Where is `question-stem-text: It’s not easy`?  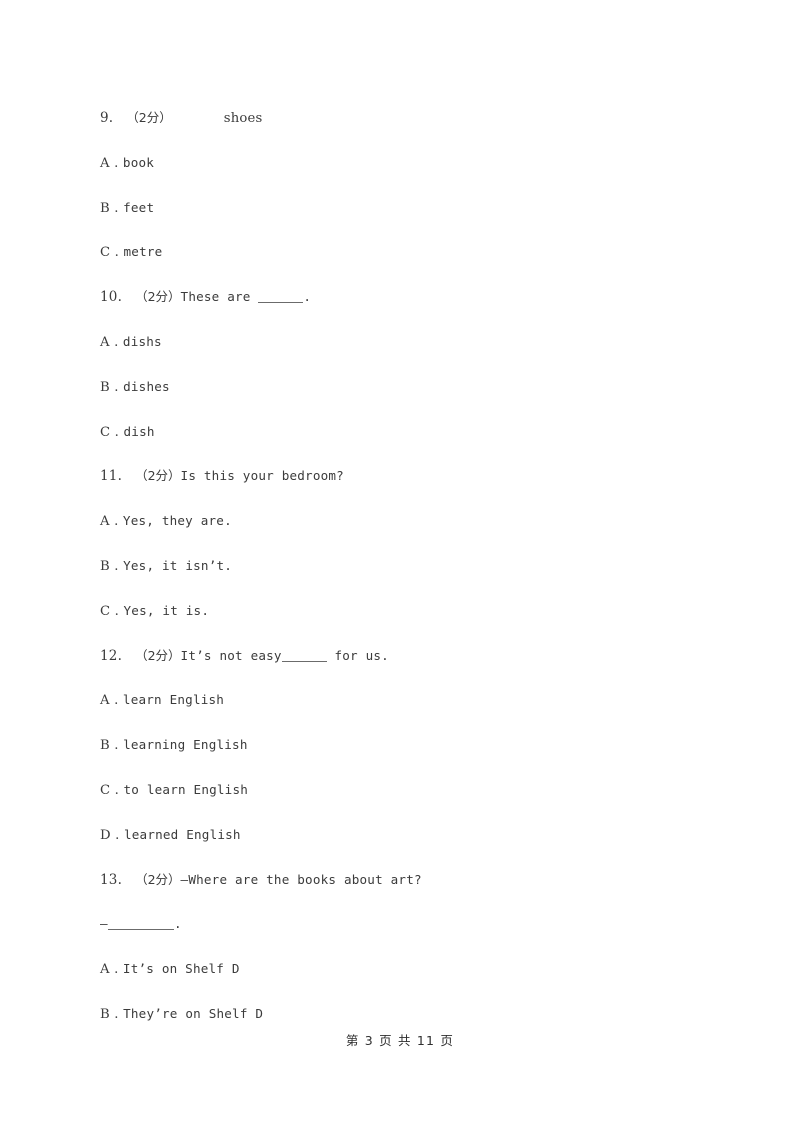 question-stem-text: It’s not easy is located at coordinates (231, 655).